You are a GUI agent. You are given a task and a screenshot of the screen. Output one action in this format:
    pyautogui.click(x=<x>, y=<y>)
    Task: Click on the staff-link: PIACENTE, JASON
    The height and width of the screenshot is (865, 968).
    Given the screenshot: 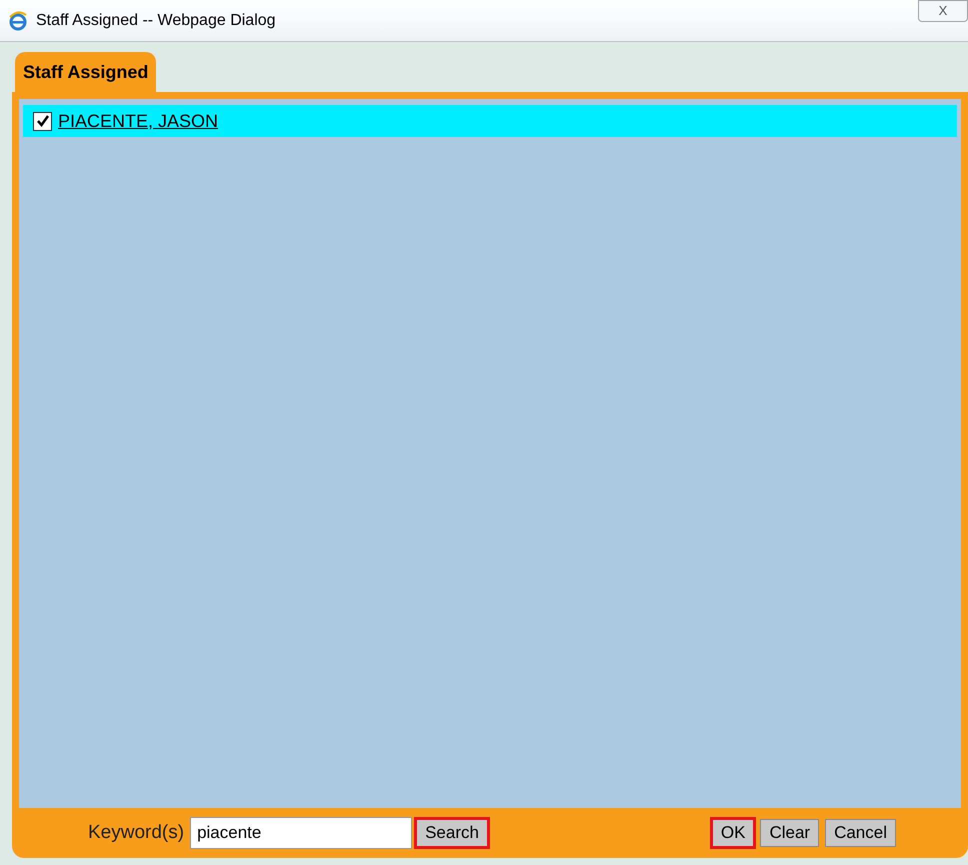 What is the action you would take?
    pyautogui.click(x=138, y=121)
    